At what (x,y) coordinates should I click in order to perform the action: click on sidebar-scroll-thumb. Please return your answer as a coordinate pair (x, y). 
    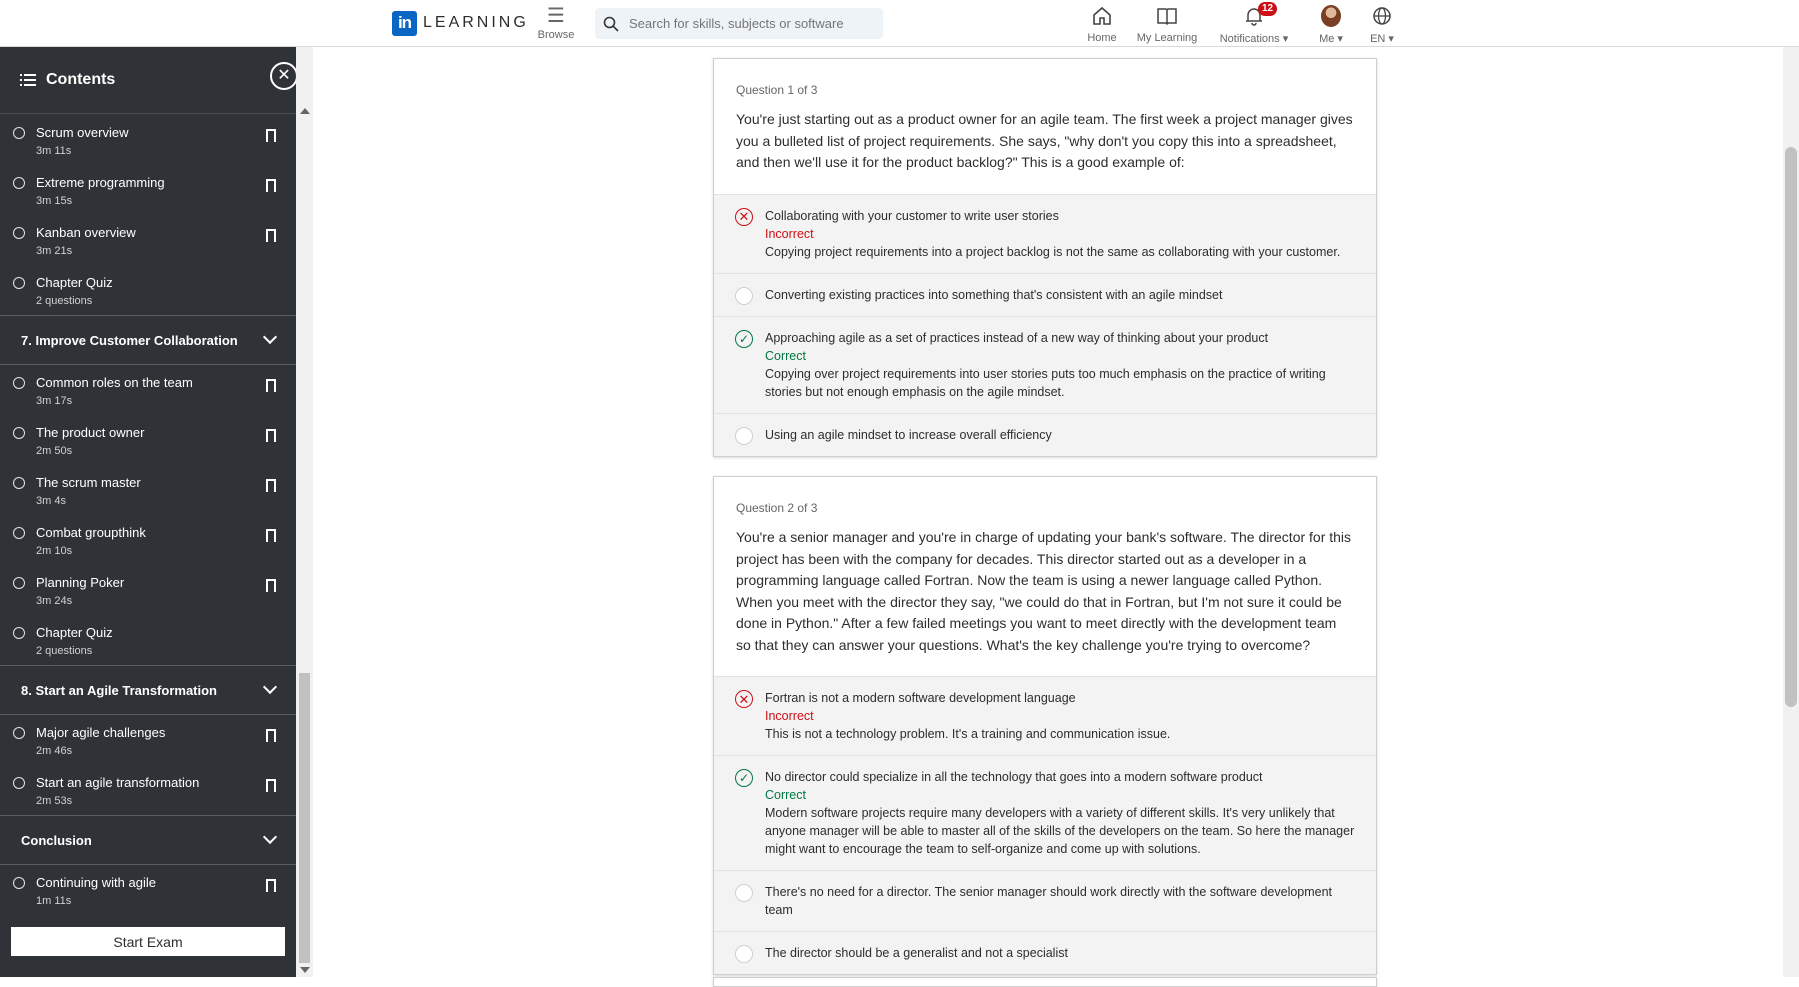
    Looking at the image, I should click on (304, 818).